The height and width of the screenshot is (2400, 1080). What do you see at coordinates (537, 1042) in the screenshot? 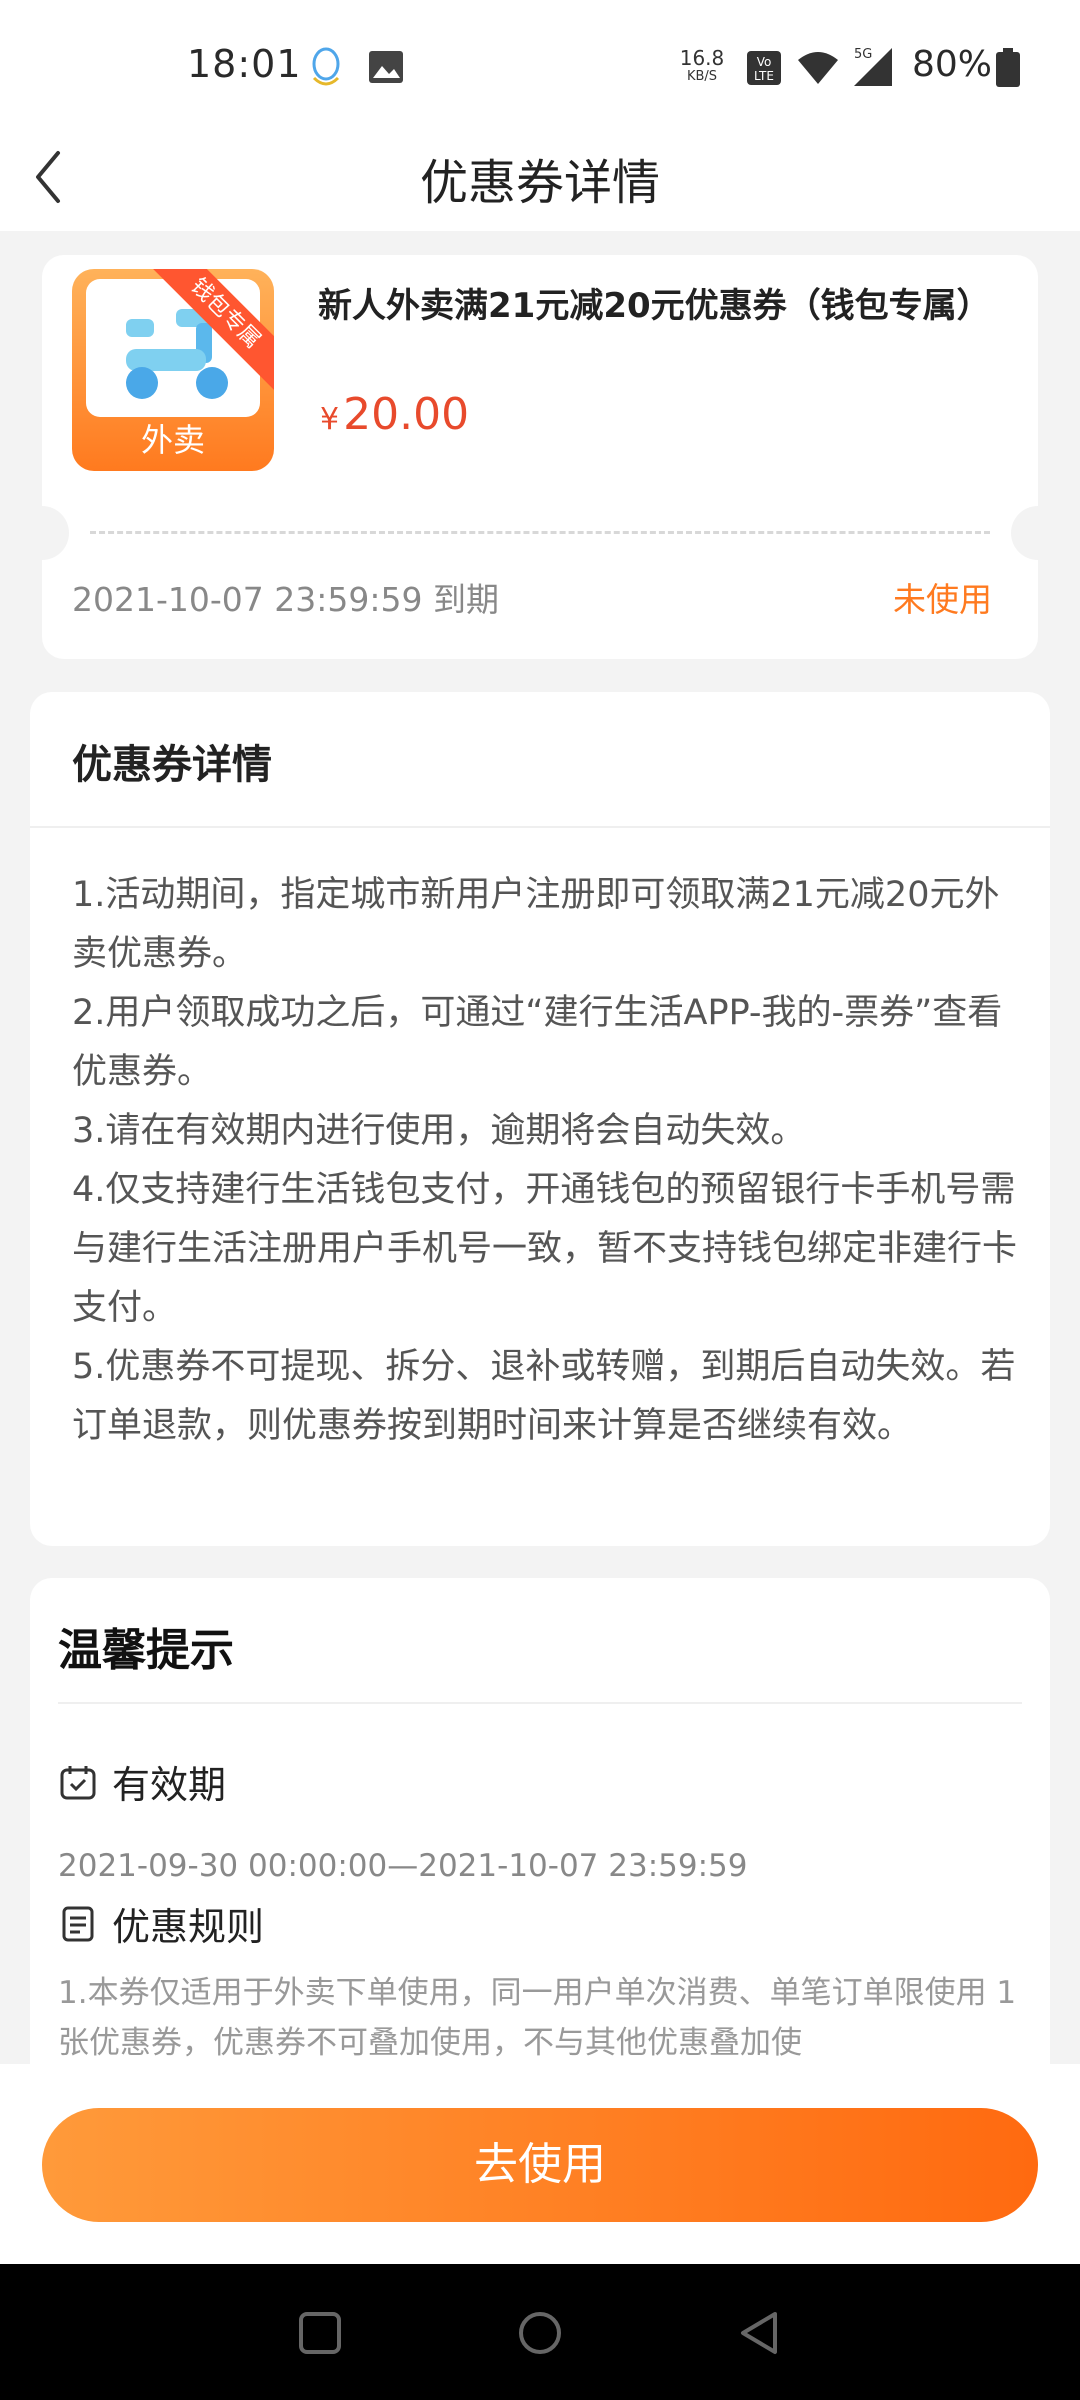
I see `details-item: 2.用户领取成功之后，可通过“建行生活APP-我的-票券”查看优惠券。` at bounding box center [537, 1042].